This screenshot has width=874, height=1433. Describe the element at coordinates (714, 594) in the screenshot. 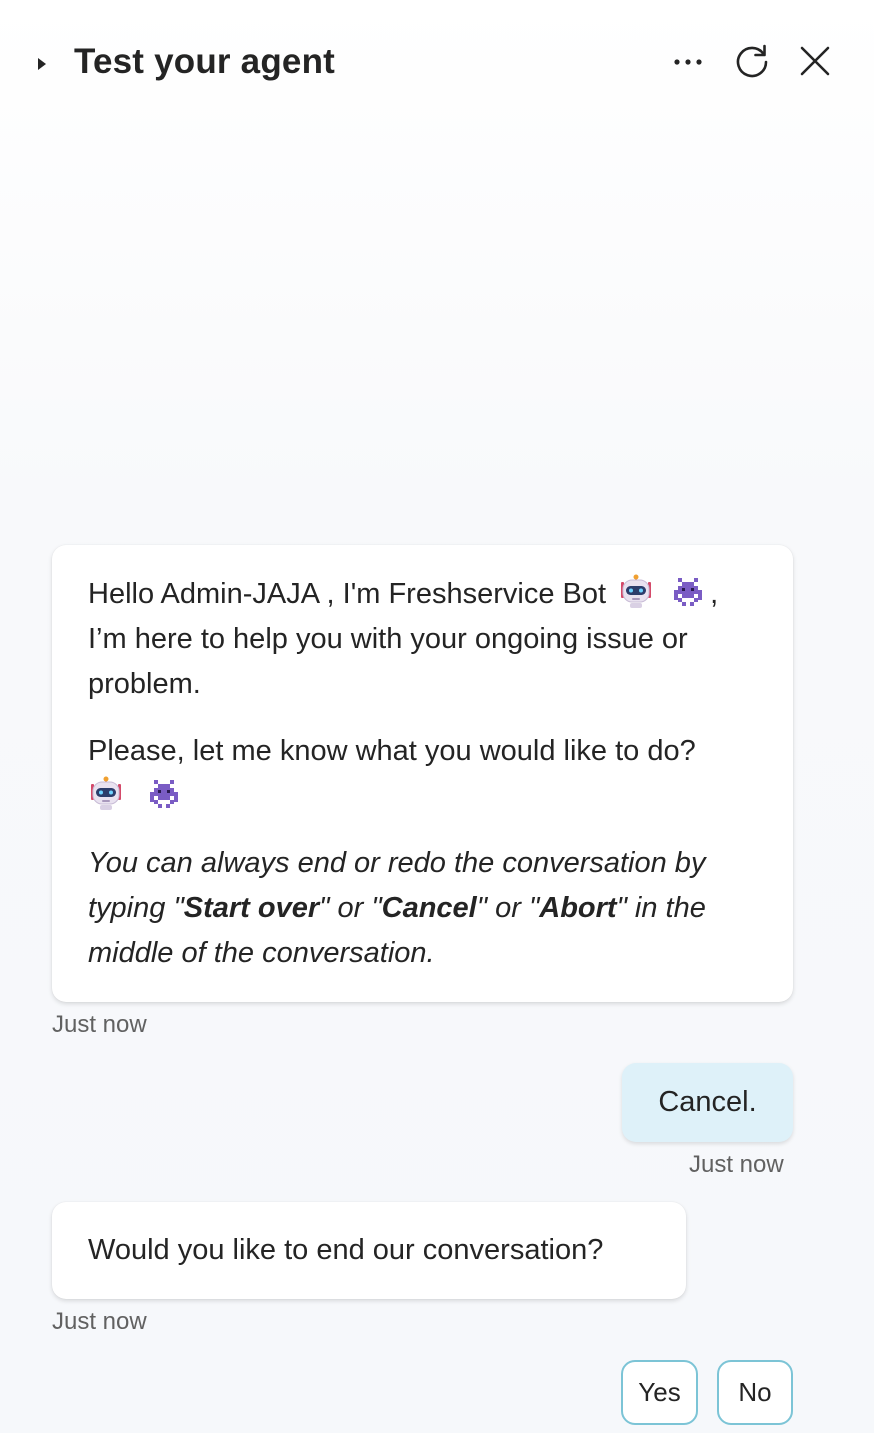

I see `welcome-comma: ,` at that location.